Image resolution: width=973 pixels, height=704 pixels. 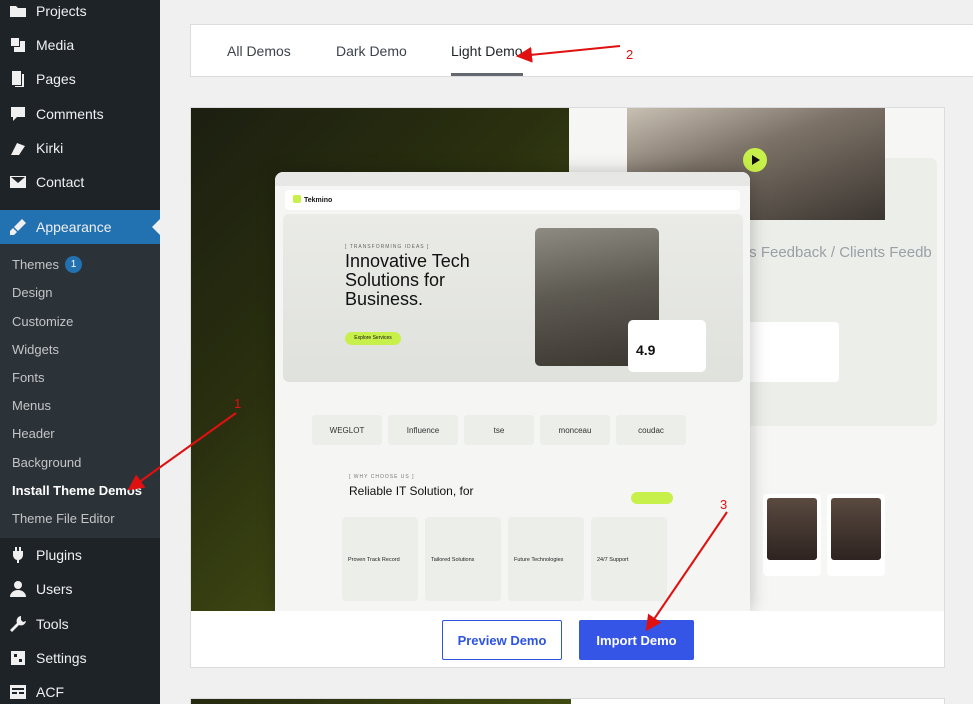 What do you see at coordinates (59, 555) in the screenshot?
I see `sidebar-item-label: Plugins` at bounding box center [59, 555].